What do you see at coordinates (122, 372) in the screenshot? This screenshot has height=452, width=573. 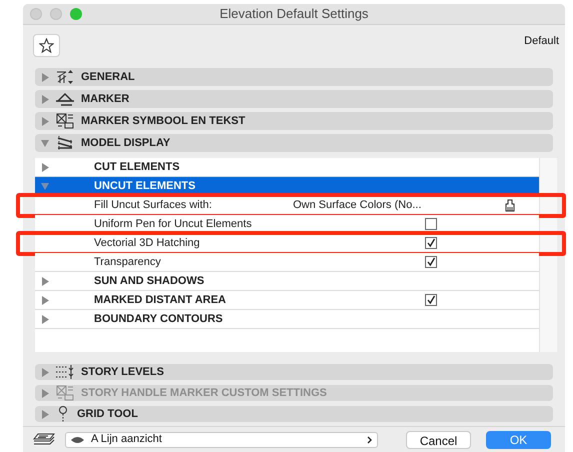 I see `section-title: STORY LEVELS` at bounding box center [122, 372].